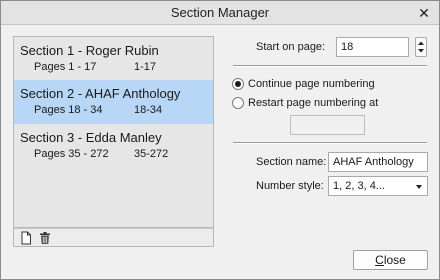 This screenshot has width=440, height=280. Describe the element at coordinates (100, 93) in the screenshot. I see `section-title: Section 2 - AHAF Anthology` at that location.